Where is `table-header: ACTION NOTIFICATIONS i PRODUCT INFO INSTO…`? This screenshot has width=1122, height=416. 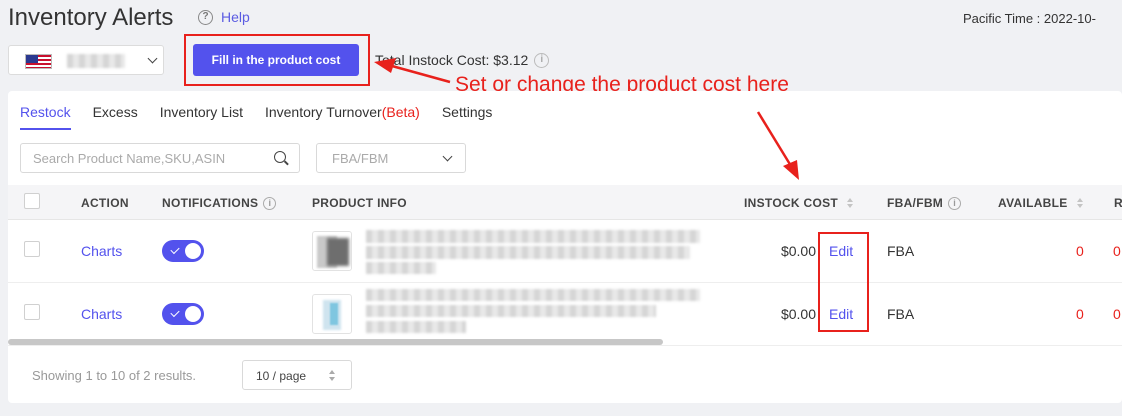 table-header: ACTION NOTIFICATIONS i PRODUCT INFO INSTO… is located at coordinates (565, 202).